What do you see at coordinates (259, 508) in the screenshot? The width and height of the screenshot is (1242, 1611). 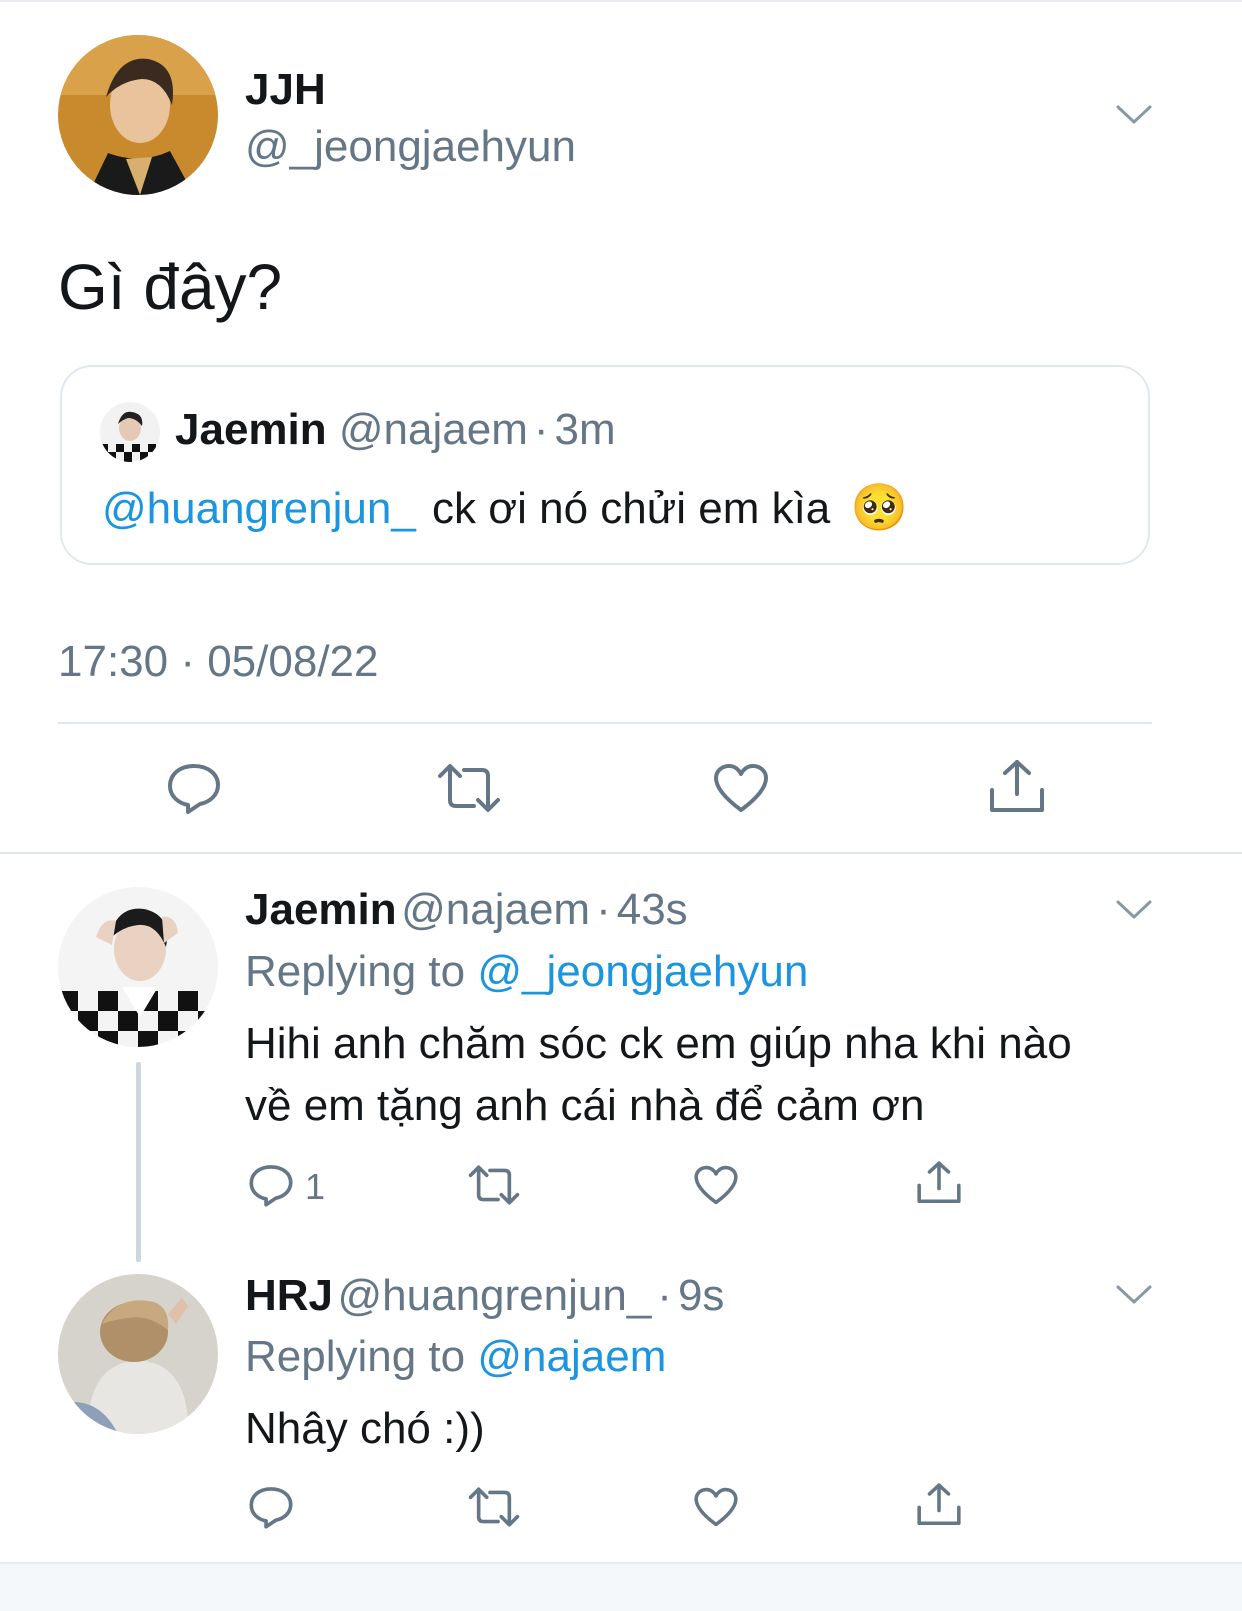 I see `quoted-mention-link: @huangrenjun_` at bounding box center [259, 508].